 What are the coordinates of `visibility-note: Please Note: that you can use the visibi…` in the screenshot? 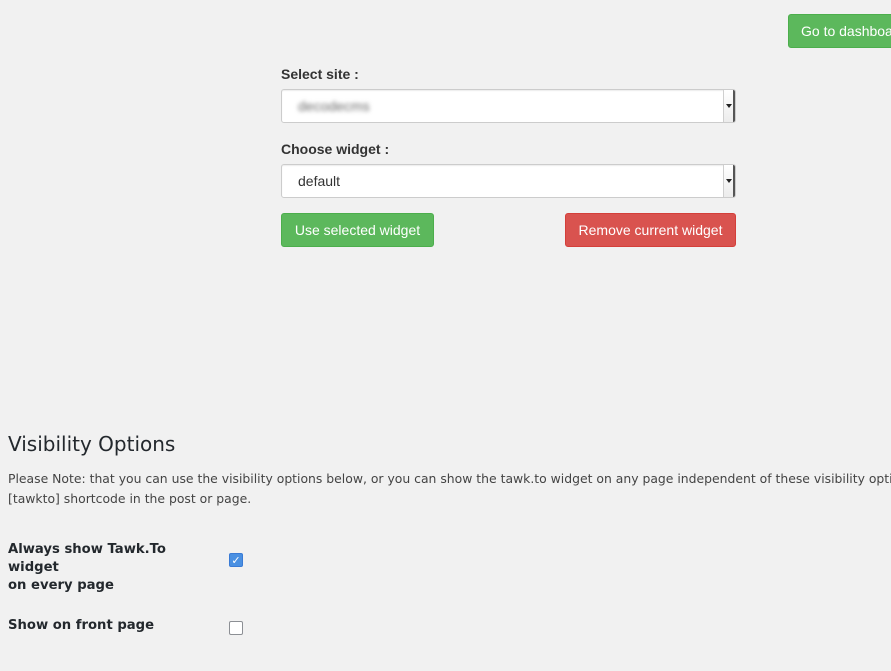 It's located at (449, 489).